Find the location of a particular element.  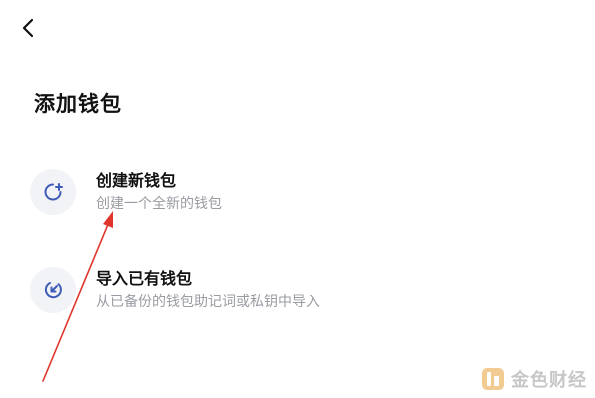

import-wallet-option: 导入已有钱包 从已备份的钱包助记词或私钥中导入 is located at coordinates (240, 290).